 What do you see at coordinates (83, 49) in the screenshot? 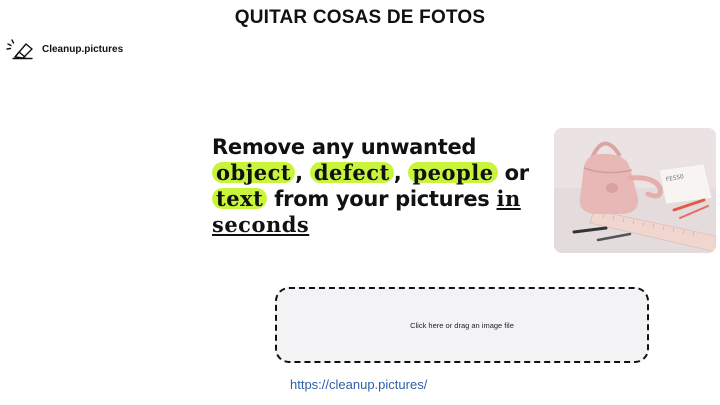
I see `brand-name: Cleanup.pictures` at bounding box center [83, 49].